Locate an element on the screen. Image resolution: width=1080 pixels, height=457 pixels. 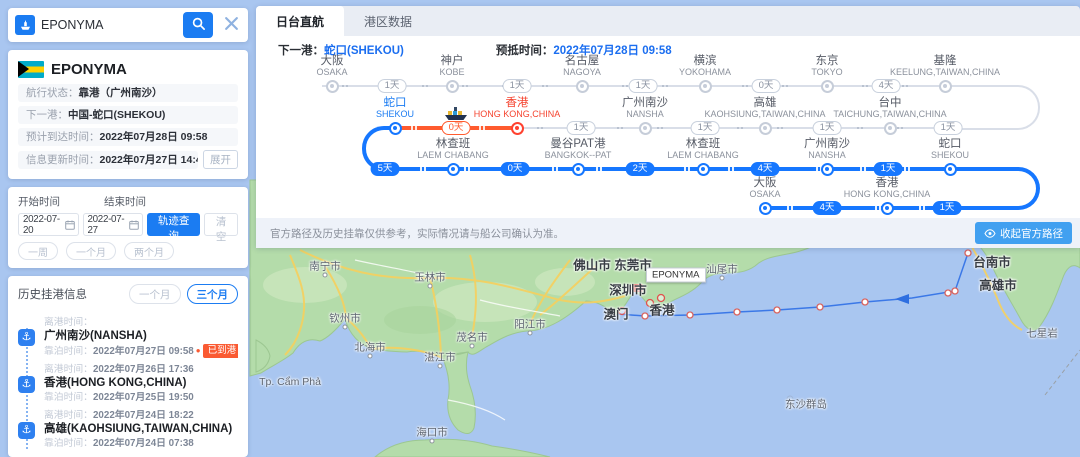
map-city-label: 南宁市 is located at coordinates (325, 266).